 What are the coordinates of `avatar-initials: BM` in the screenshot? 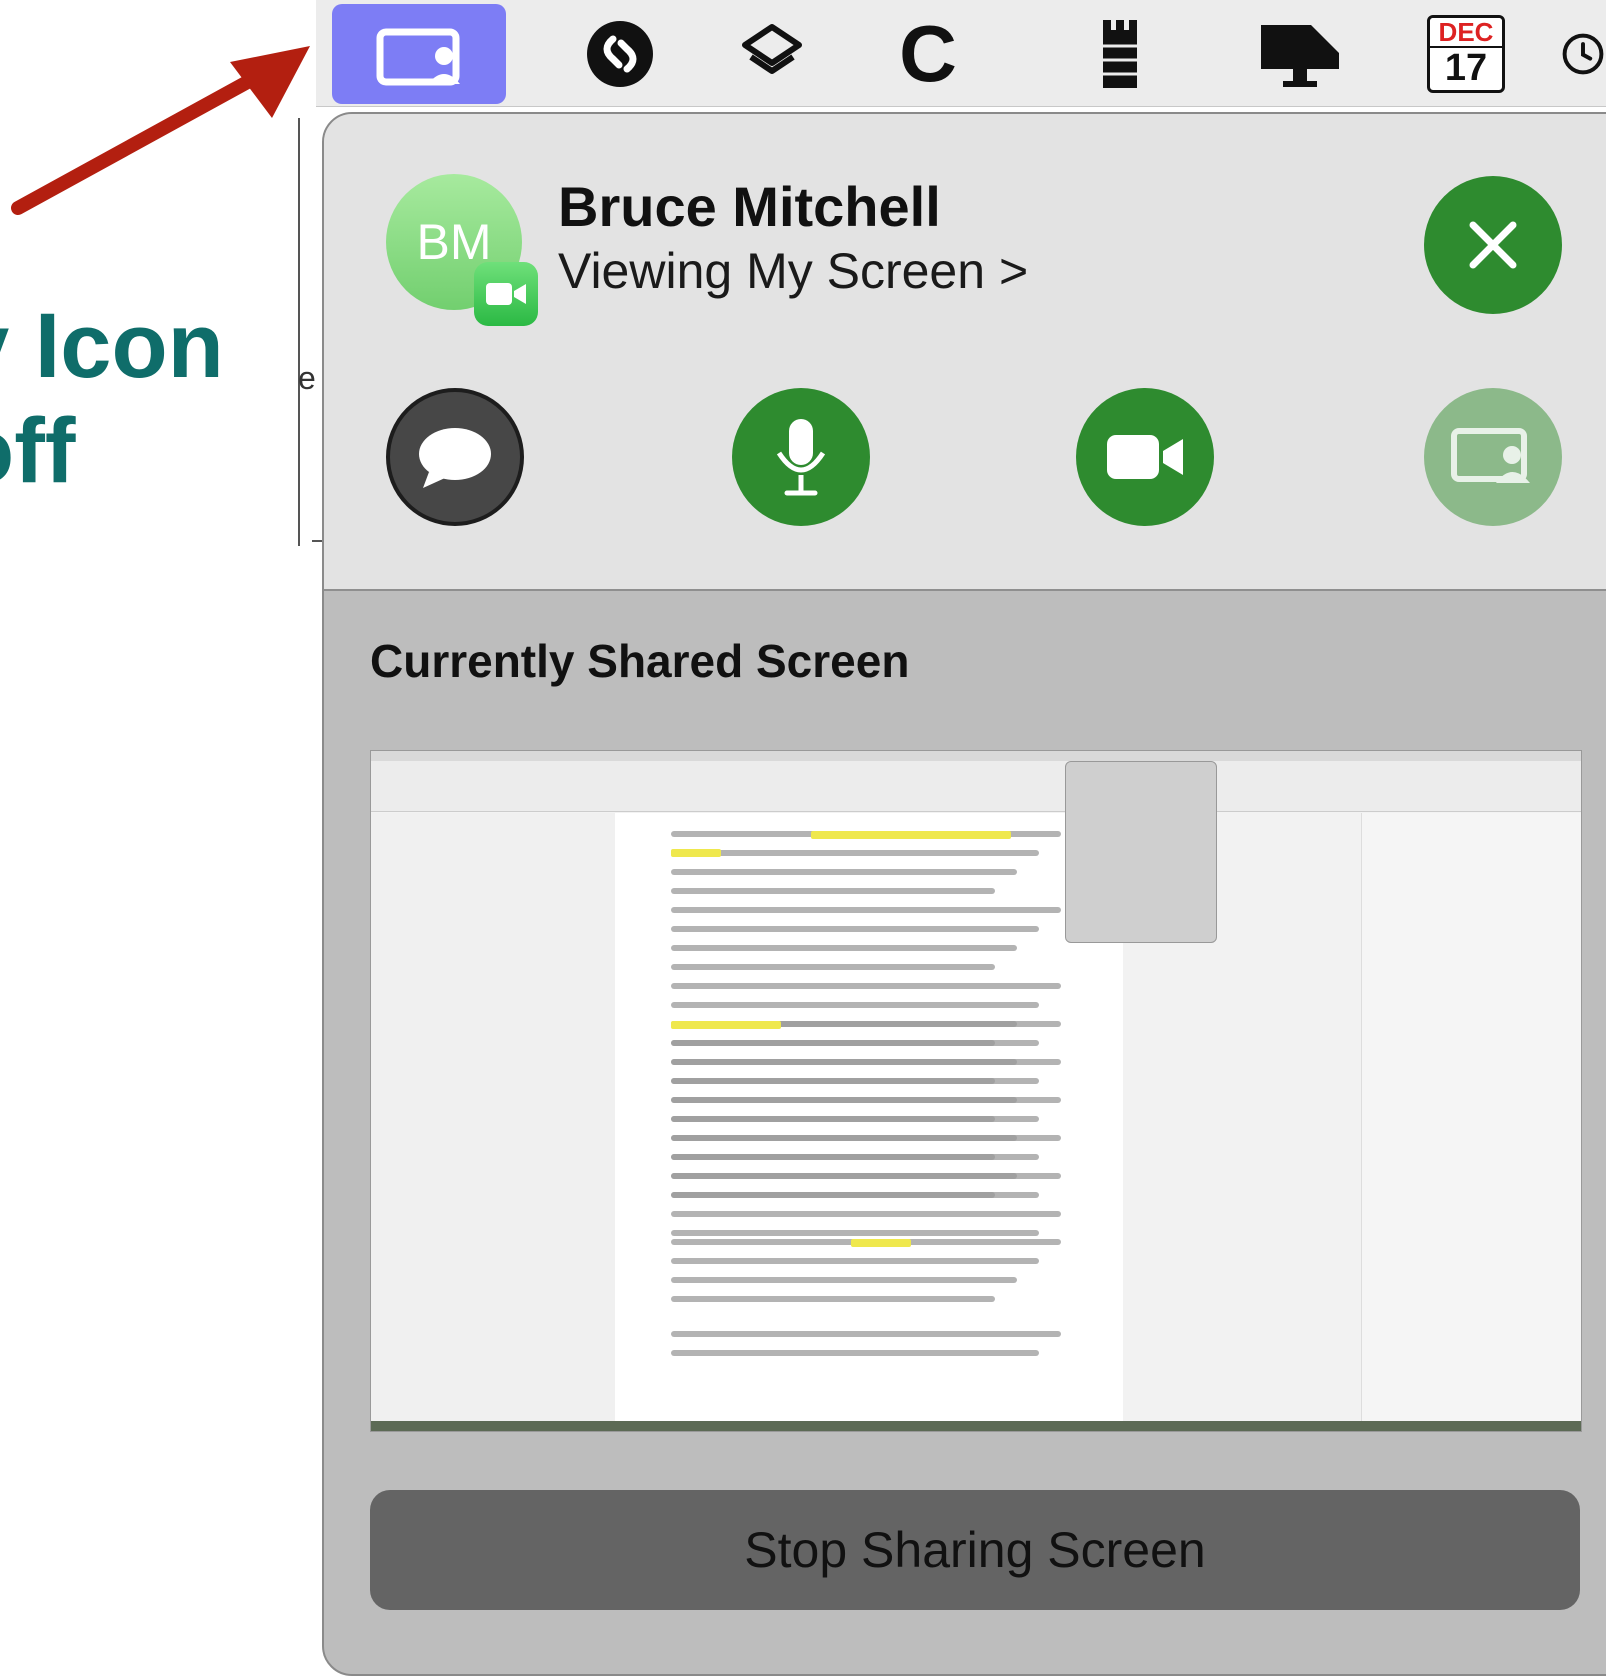 It's located at (454, 242).